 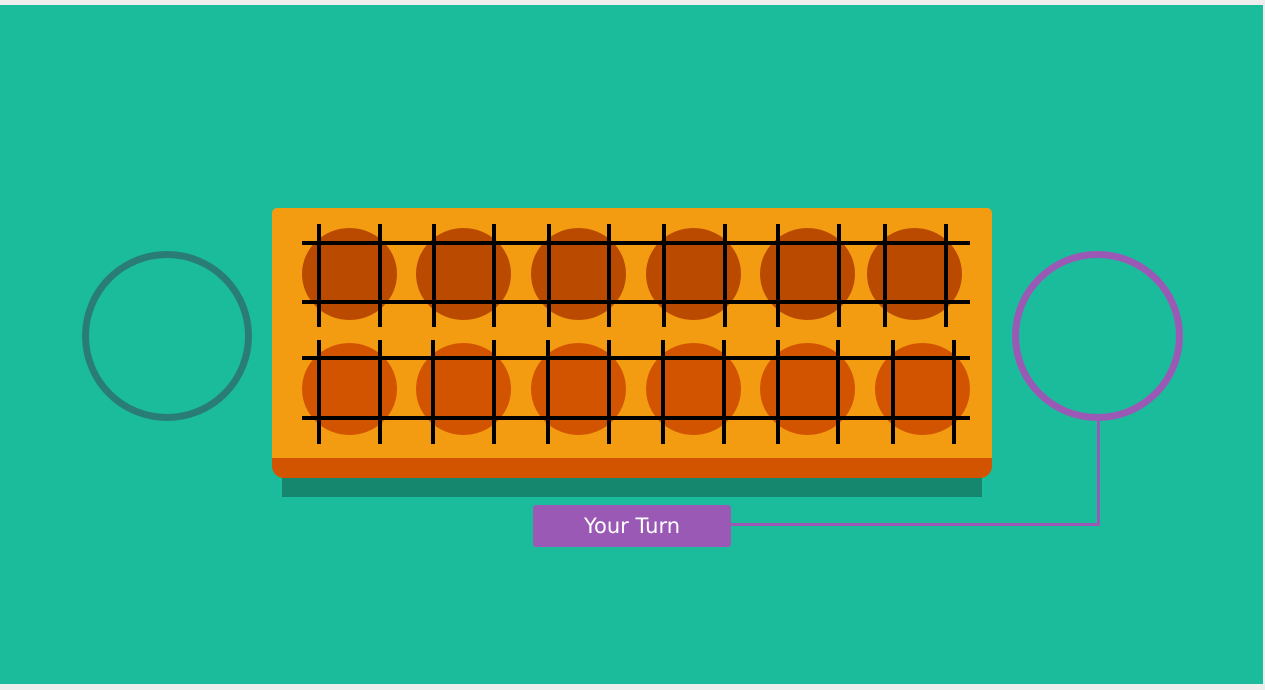 I want to click on turn-connector-horizontal, so click(x=915, y=524).